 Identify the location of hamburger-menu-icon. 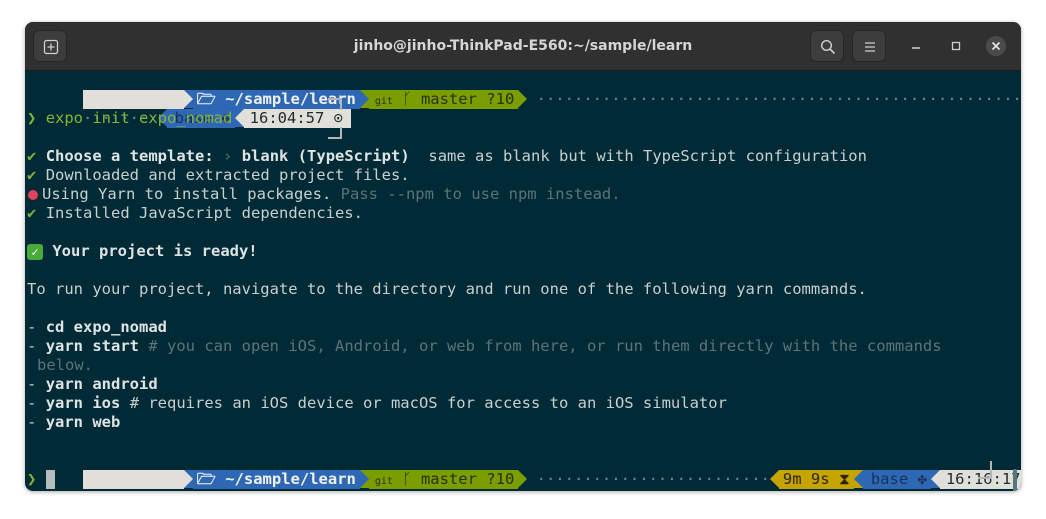
(870, 47).